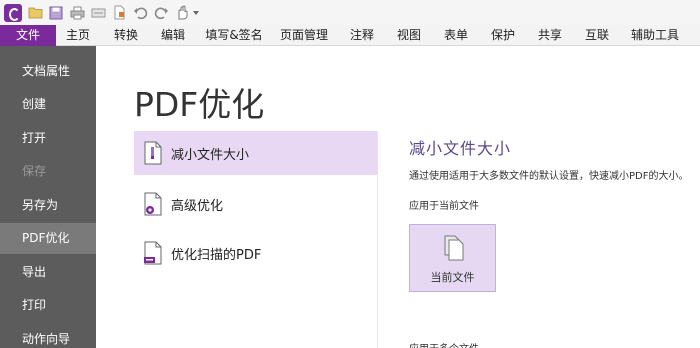  I want to click on apply-current-label: 应用于当前文件, so click(444, 206).